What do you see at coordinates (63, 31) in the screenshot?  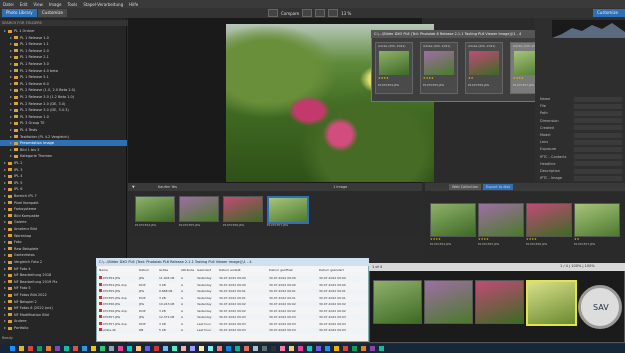 I see `folder-item: PL 1 Ordner` at bounding box center [63, 31].